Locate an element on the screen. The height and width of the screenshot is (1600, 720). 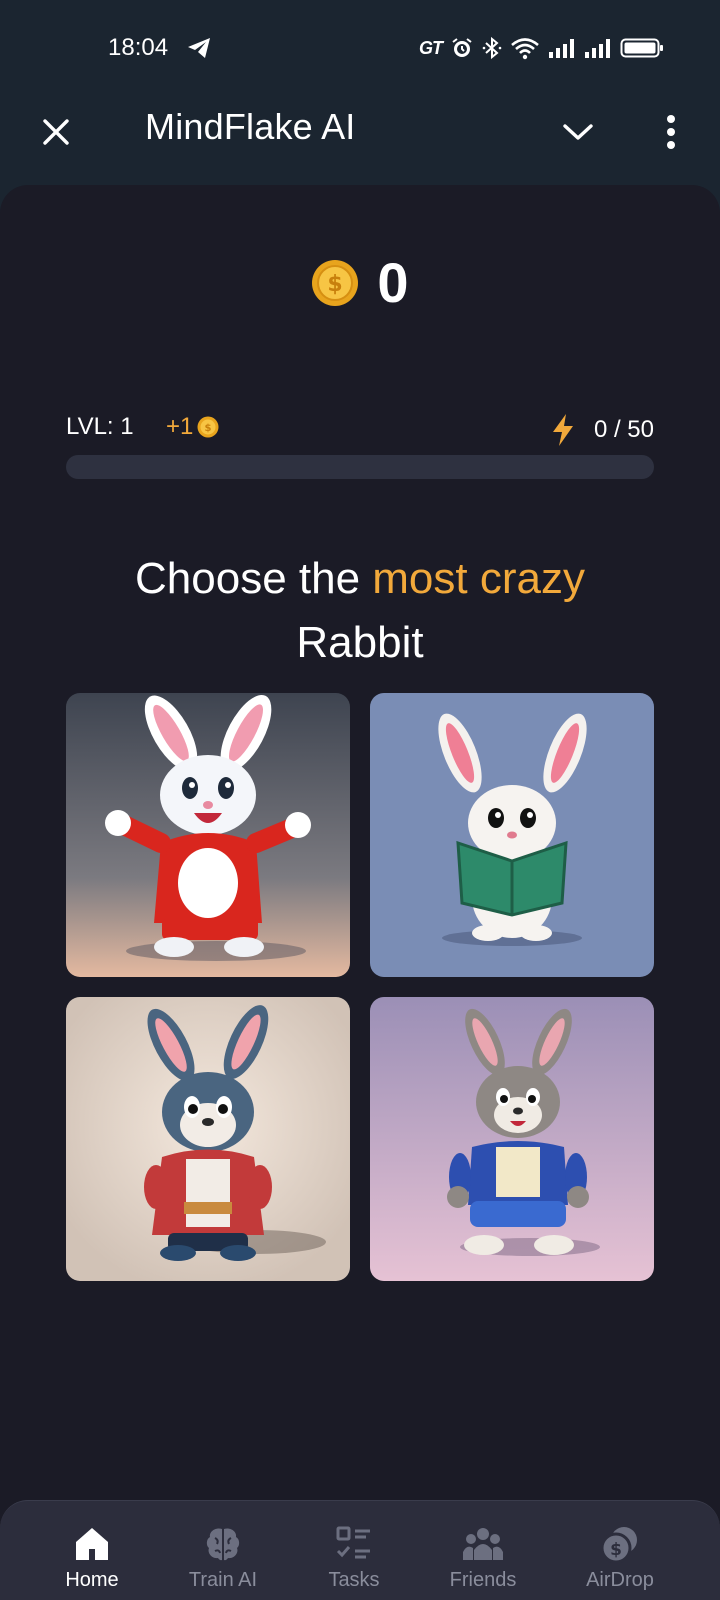
status-icons: GT is located at coordinates (541, 48).